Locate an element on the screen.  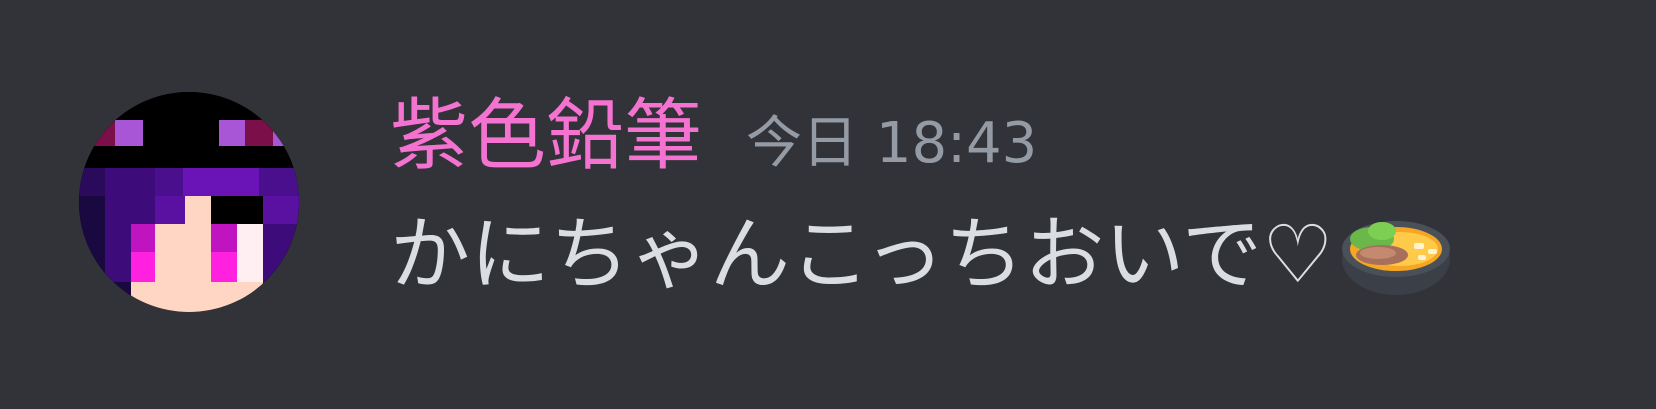
user-avatar is located at coordinates (189, 202).